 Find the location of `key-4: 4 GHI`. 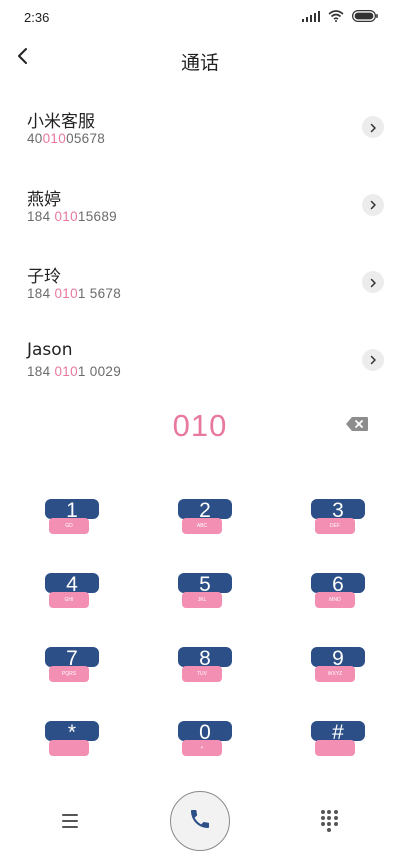

key-4: 4 GHI is located at coordinates (80, 594).